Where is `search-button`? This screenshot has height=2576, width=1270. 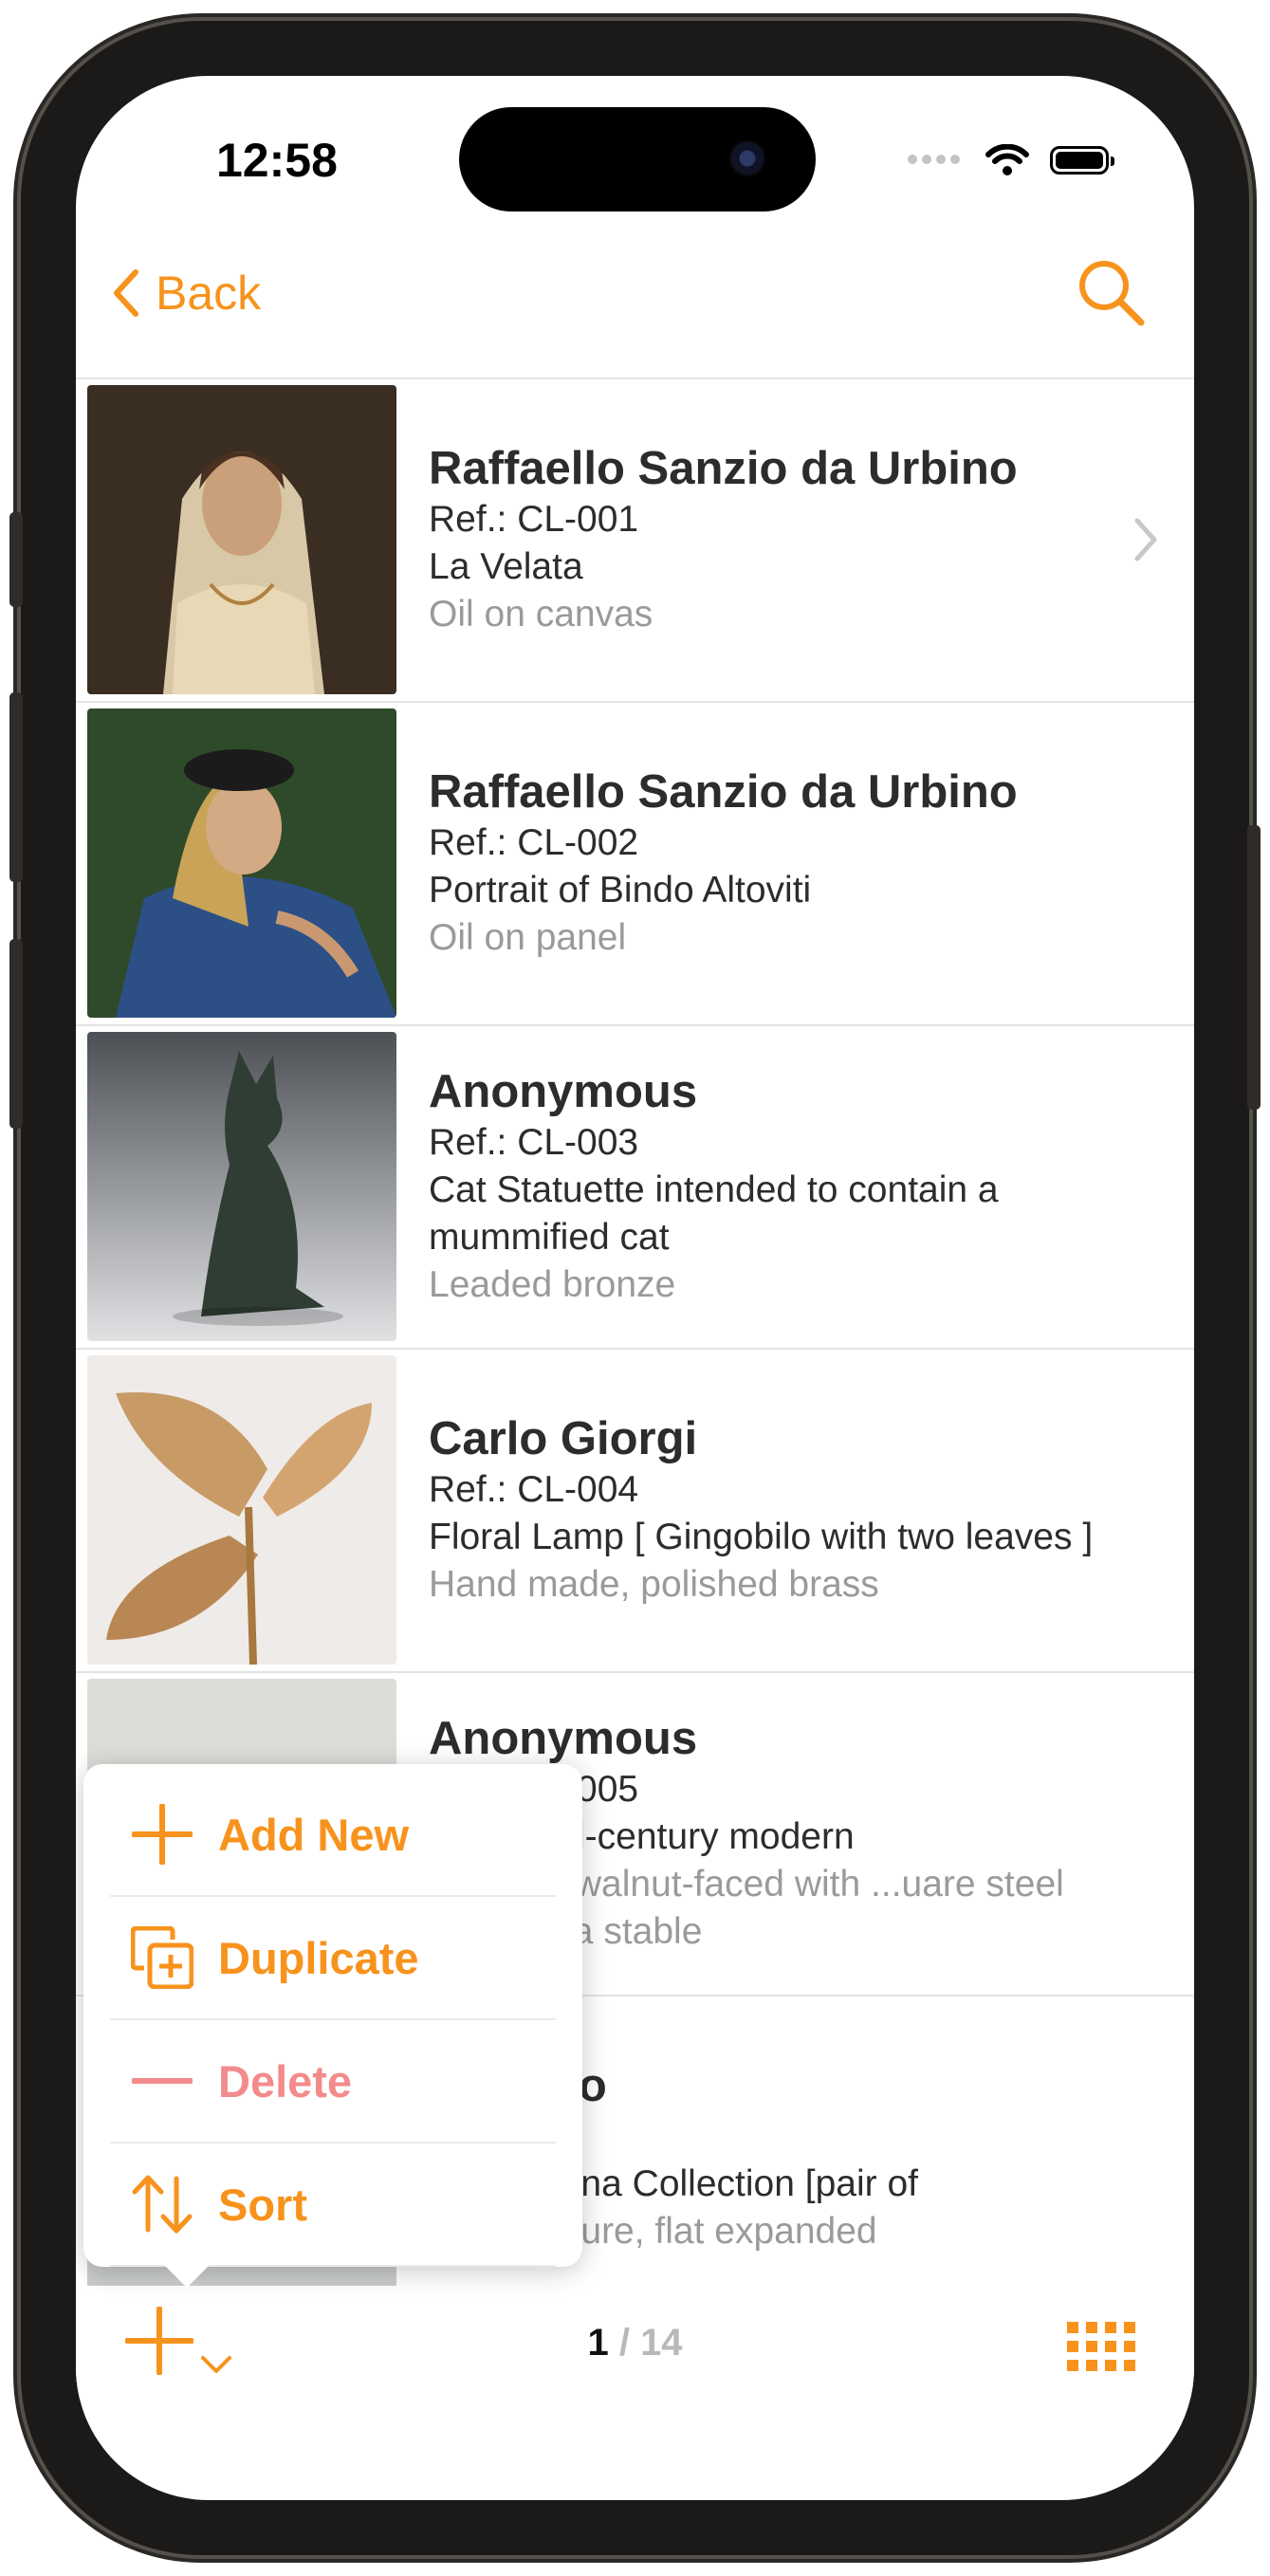 search-button is located at coordinates (1111, 294).